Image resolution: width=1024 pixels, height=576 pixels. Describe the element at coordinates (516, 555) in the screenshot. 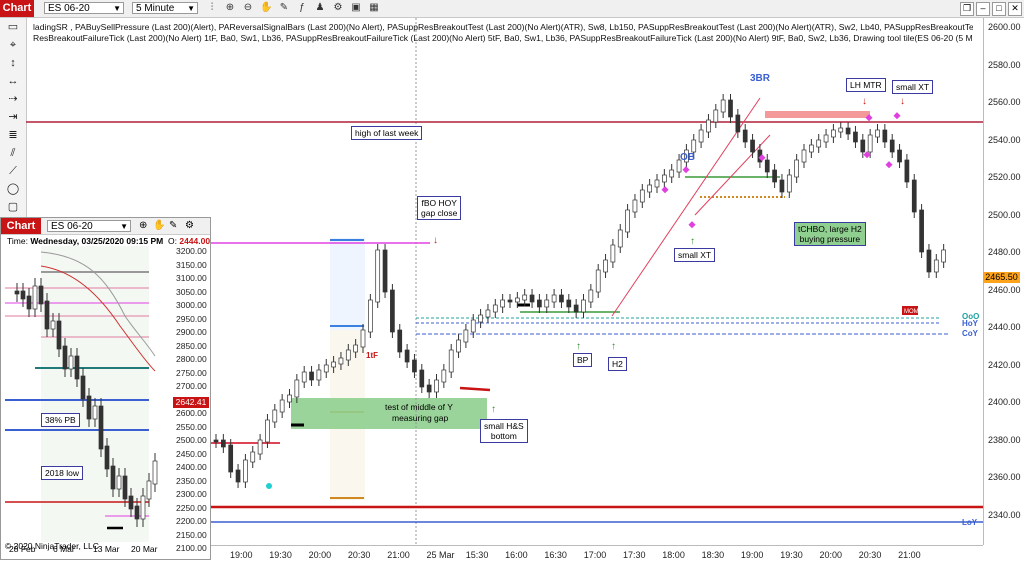

I see `x-tick-label: 16:00` at that location.